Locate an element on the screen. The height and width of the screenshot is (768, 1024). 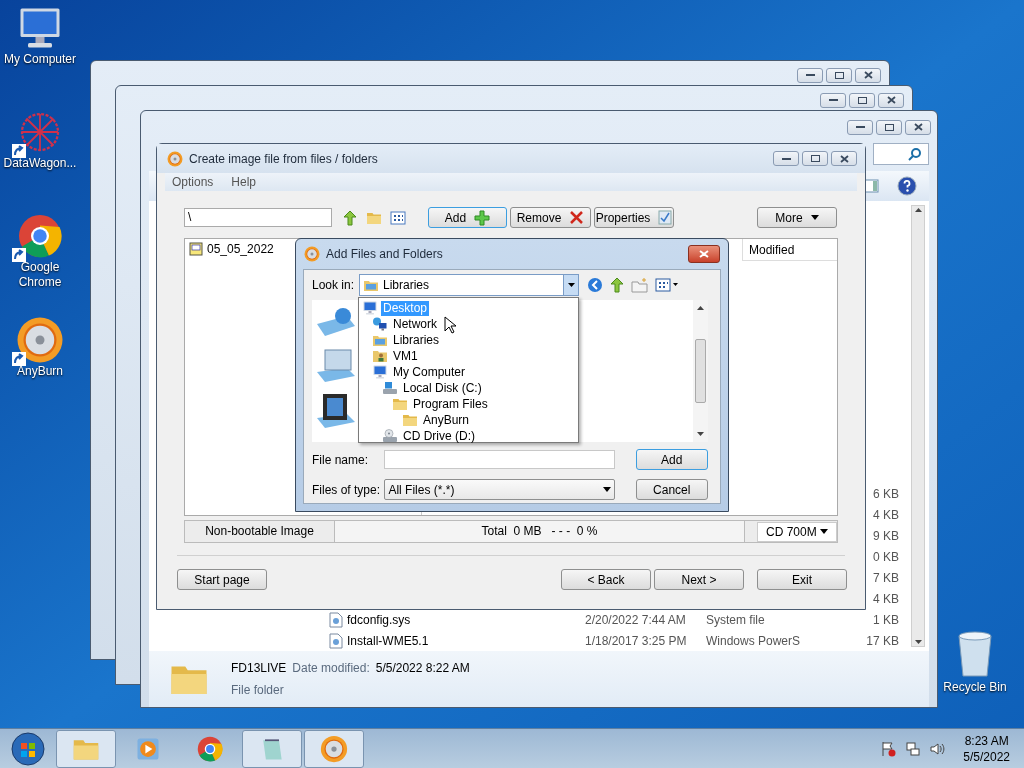
menu-item: Help is located at coordinates (244, 182).